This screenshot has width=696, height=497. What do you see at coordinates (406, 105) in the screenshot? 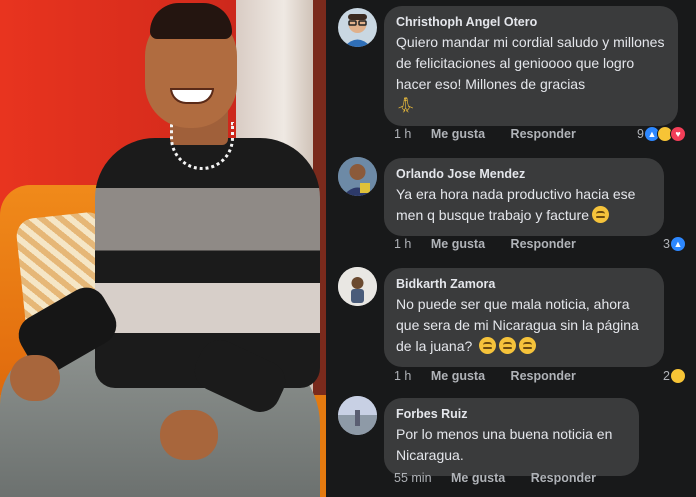
I see `praying-hands-emoji: 🙏︎` at bounding box center [406, 105].